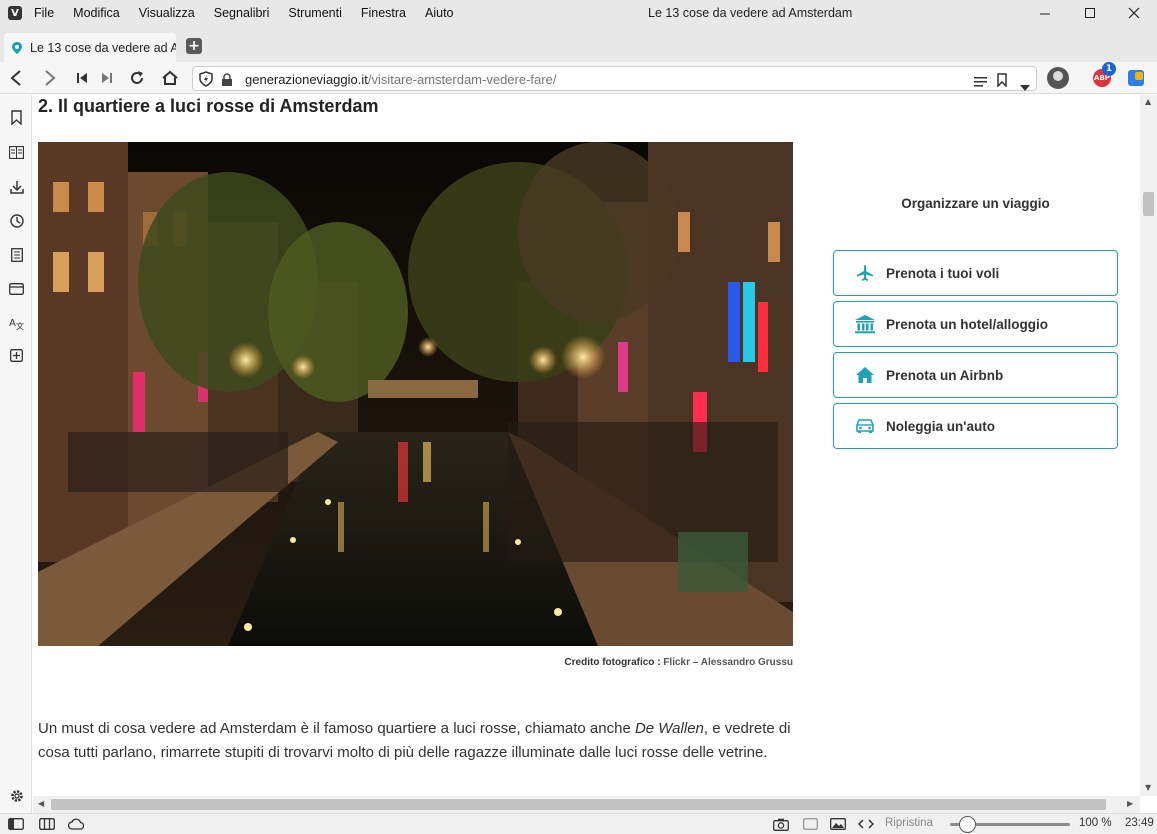  What do you see at coordinates (669, 728) in the screenshot?
I see `paragraph-emphasis: De Wallen` at bounding box center [669, 728].